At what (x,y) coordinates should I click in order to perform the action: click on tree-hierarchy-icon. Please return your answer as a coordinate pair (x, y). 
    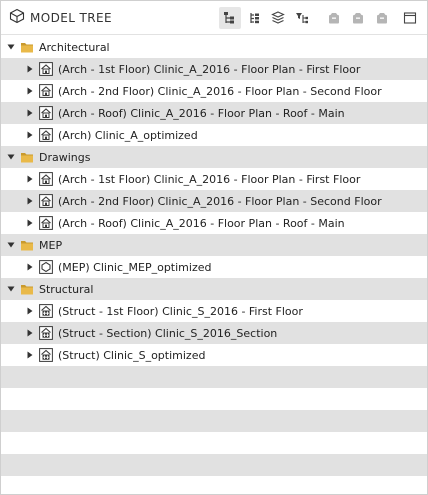
    Looking at the image, I should click on (230, 18).